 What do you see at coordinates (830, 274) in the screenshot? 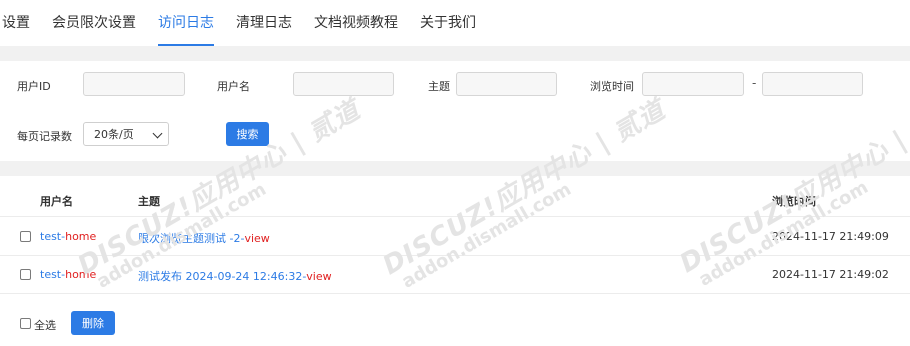
I see `row-browse-time: 2024-11-17 21:49:02` at bounding box center [830, 274].